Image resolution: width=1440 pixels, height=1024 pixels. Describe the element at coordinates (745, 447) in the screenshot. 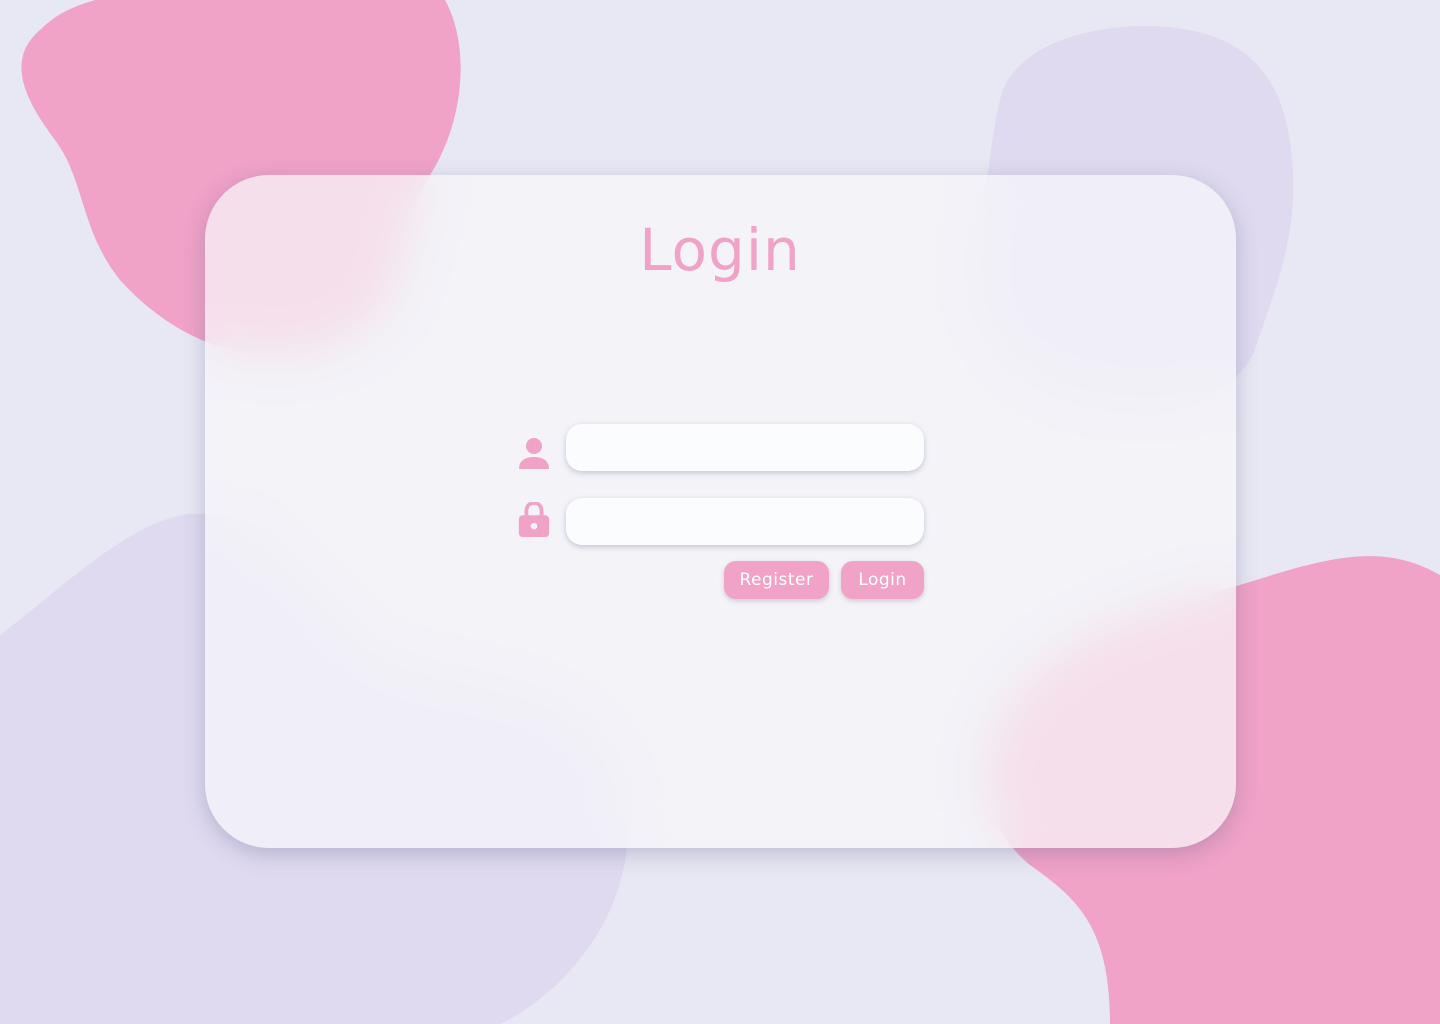

I see `username-input` at that location.